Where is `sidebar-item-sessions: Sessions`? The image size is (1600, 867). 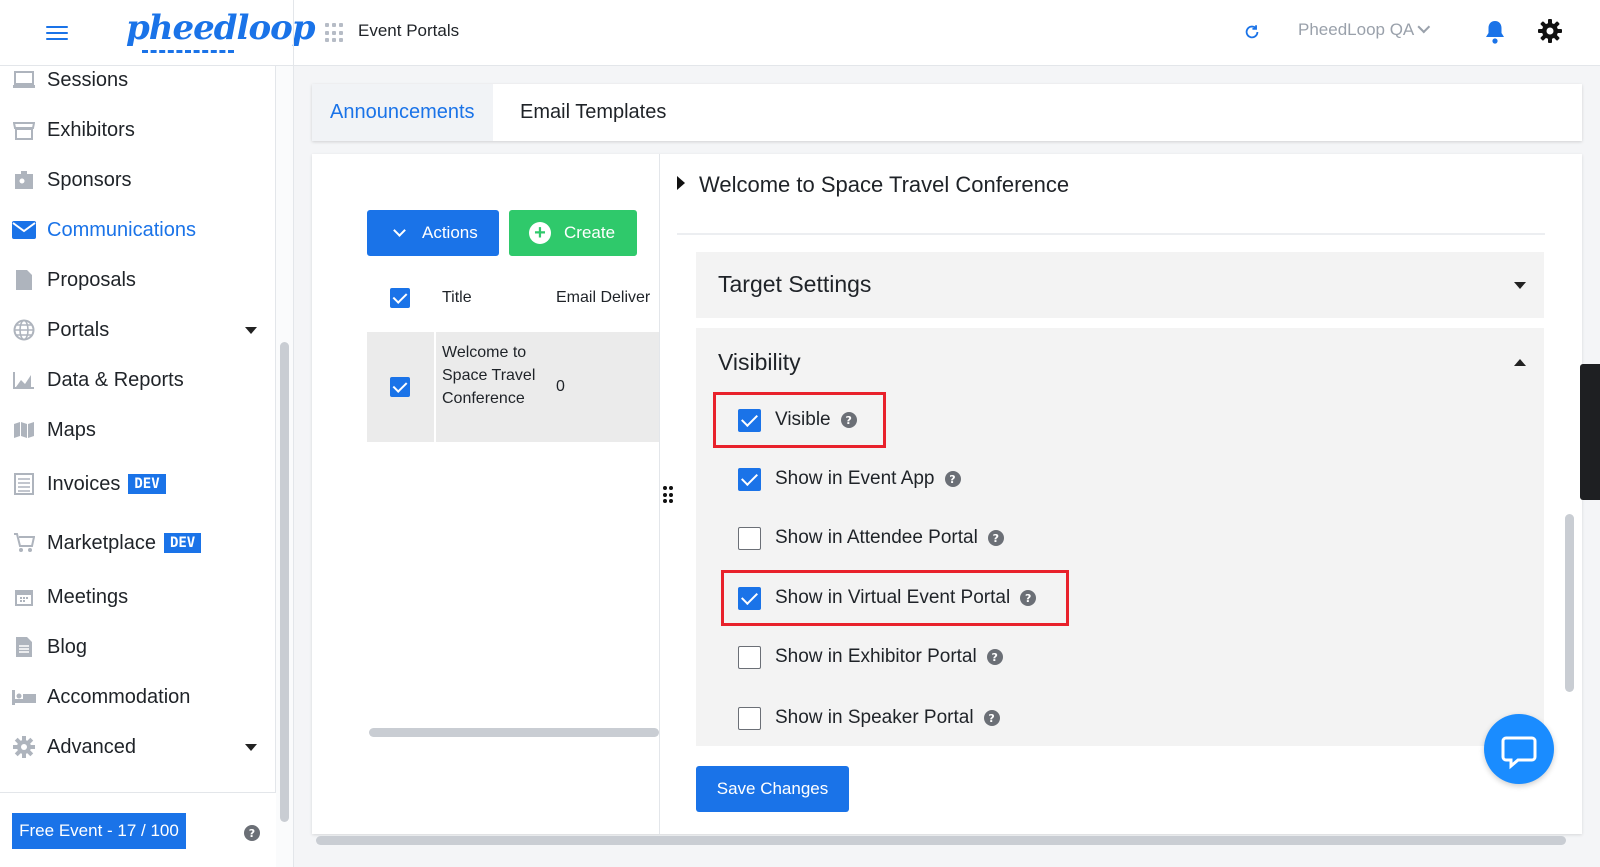
sidebar-item-sessions: Sessions is located at coordinates (138, 80).